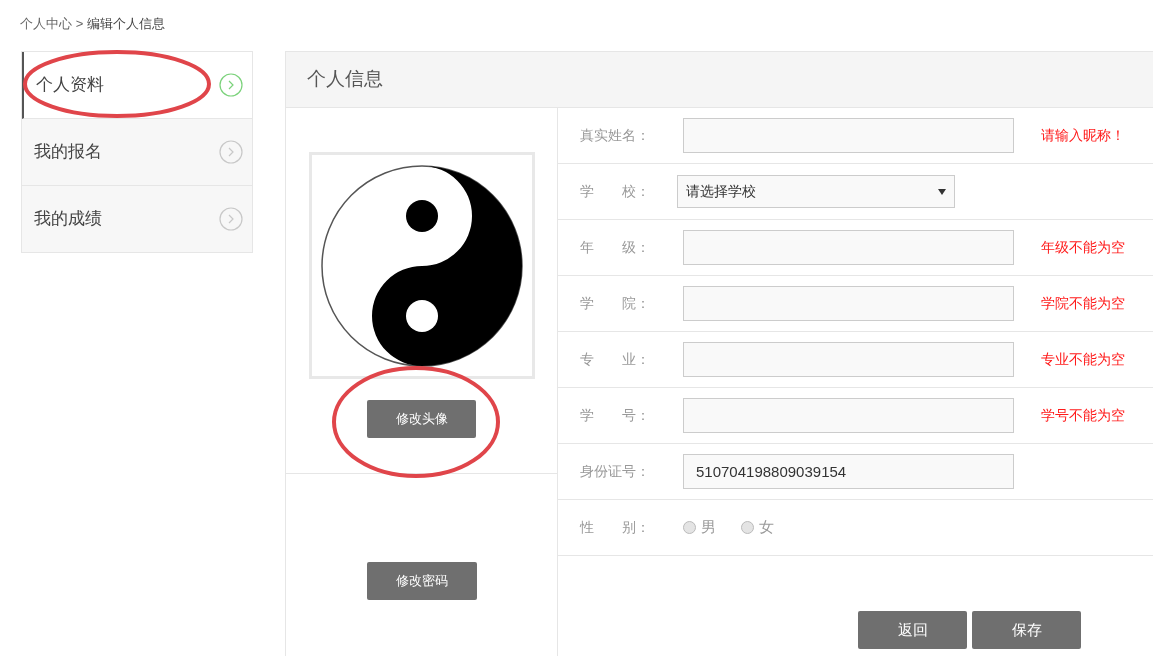 This screenshot has width=1153, height=656. I want to click on dropdown-arrow-icon, so click(942, 191).